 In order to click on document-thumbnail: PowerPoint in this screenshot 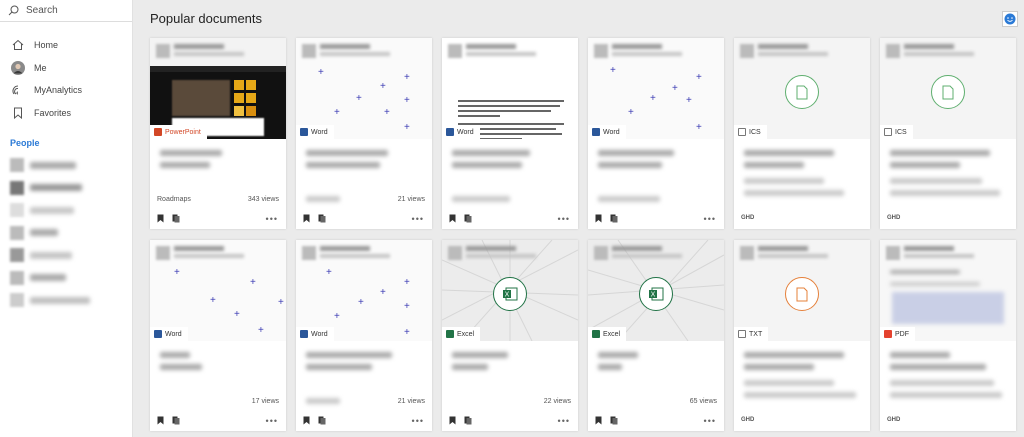, I will do `click(218, 88)`.